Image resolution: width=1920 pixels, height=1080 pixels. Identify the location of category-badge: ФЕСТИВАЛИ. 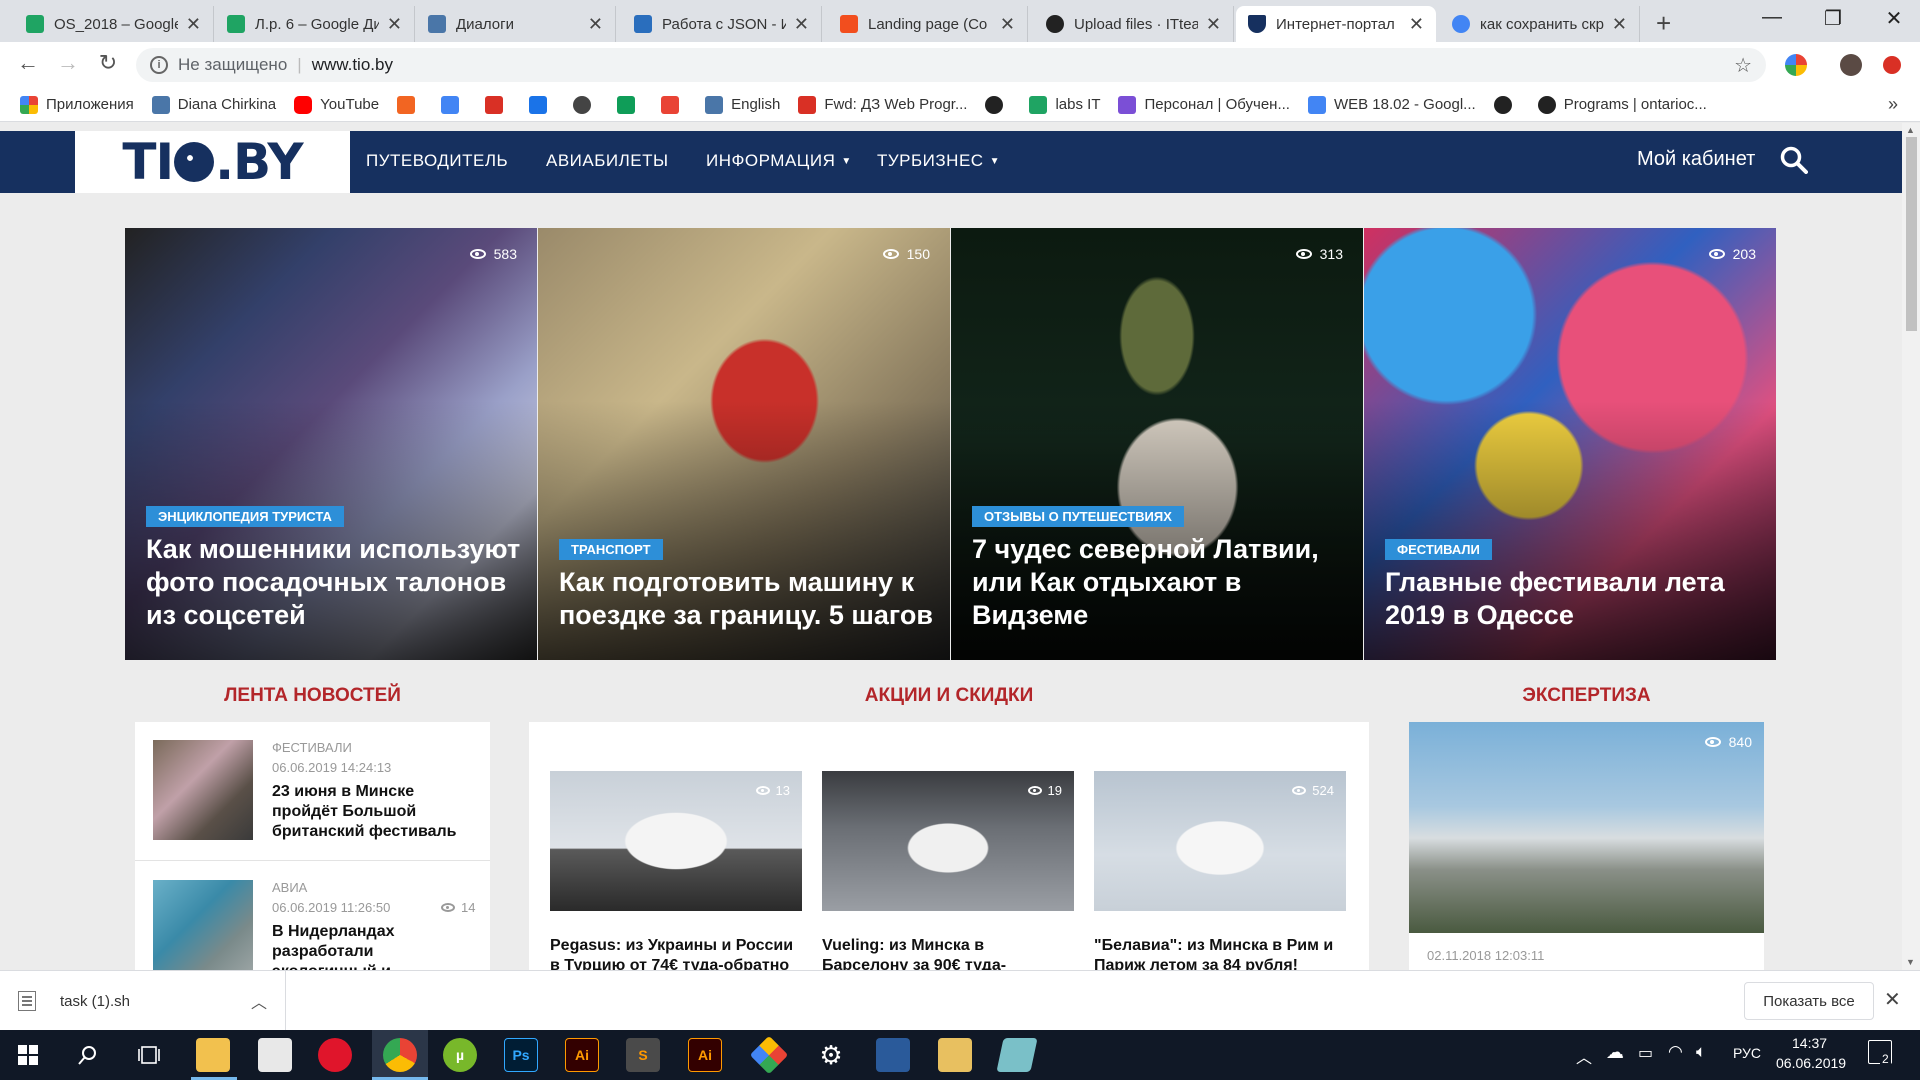
(1438, 549).